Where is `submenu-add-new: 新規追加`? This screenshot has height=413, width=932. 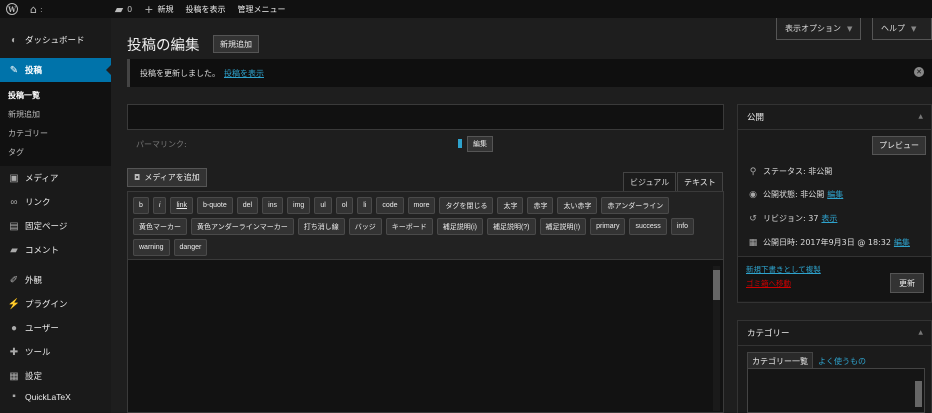
submenu-add-new: 新規追加 is located at coordinates (55, 114).